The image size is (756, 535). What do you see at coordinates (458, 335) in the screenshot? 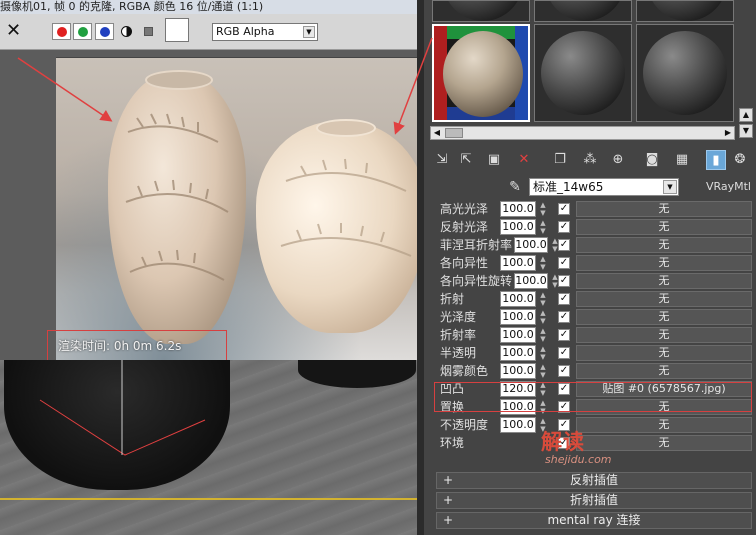
I see `param-label: 折射率` at bounding box center [458, 335].